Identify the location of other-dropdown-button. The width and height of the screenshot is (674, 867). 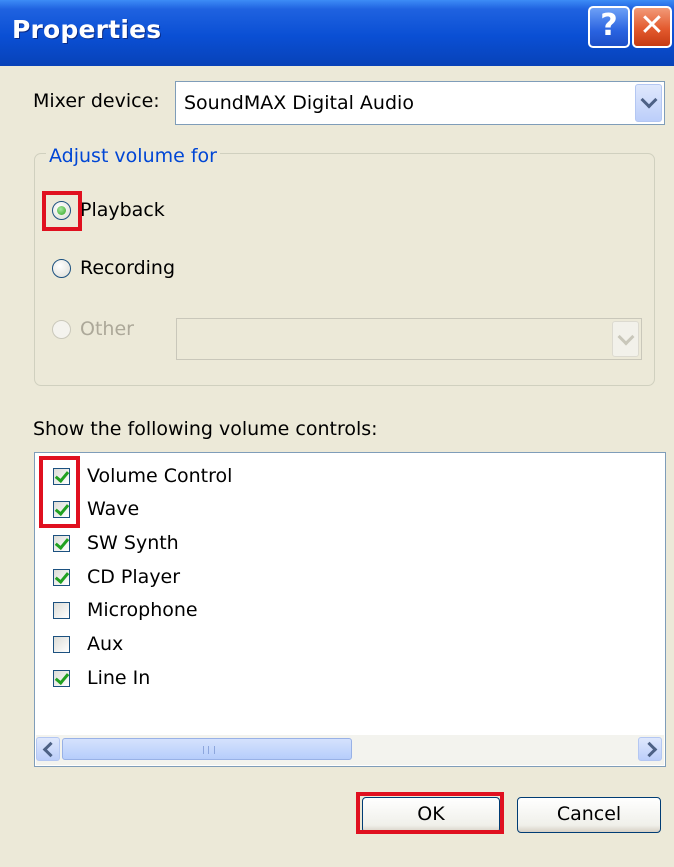
(625, 339).